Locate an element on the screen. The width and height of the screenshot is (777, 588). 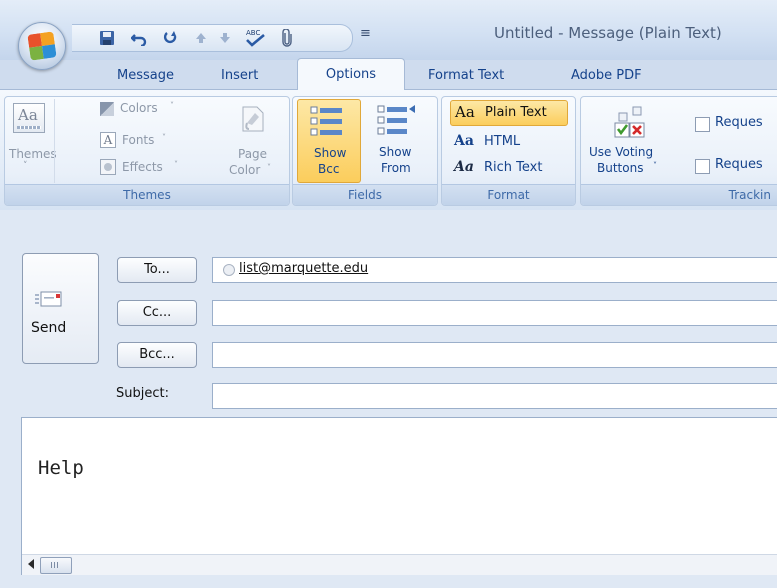
tab-message: Message is located at coordinates (145, 78).